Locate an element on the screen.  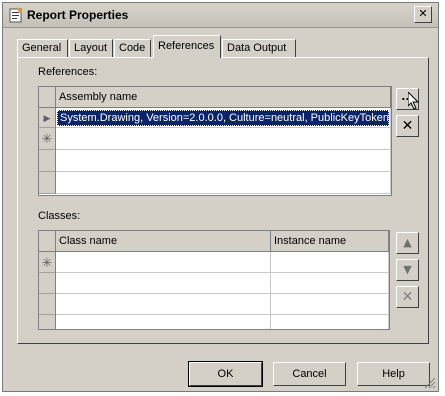
new-row-cell is located at coordinates (223, 139).